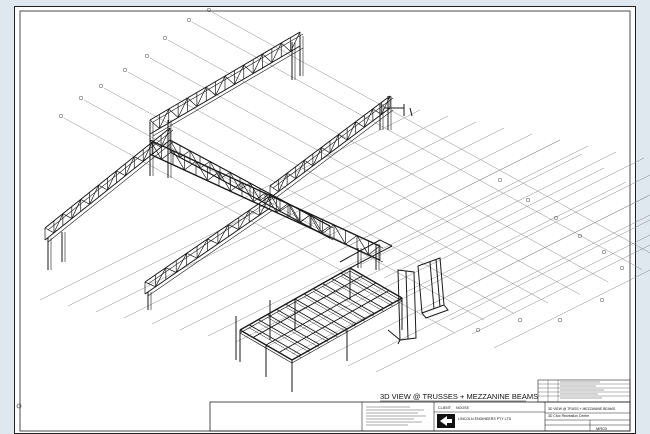 This screenshot has width=650, height=434. I want to click on company-logo-icon, so click(446, 421).